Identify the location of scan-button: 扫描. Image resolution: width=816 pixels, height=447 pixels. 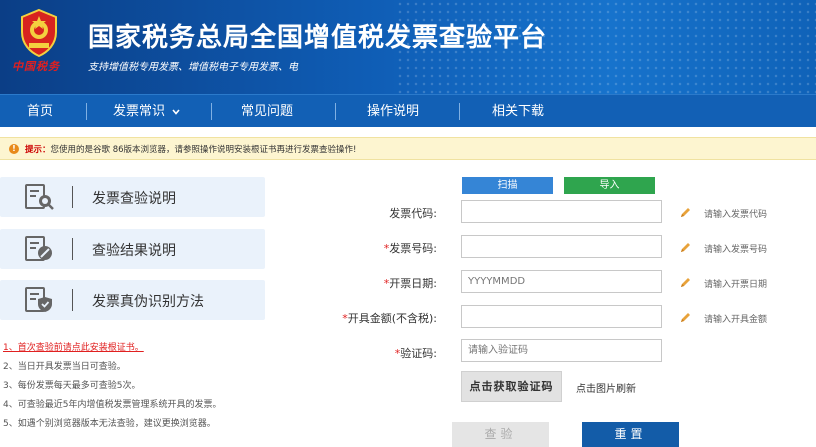
(507, 185).